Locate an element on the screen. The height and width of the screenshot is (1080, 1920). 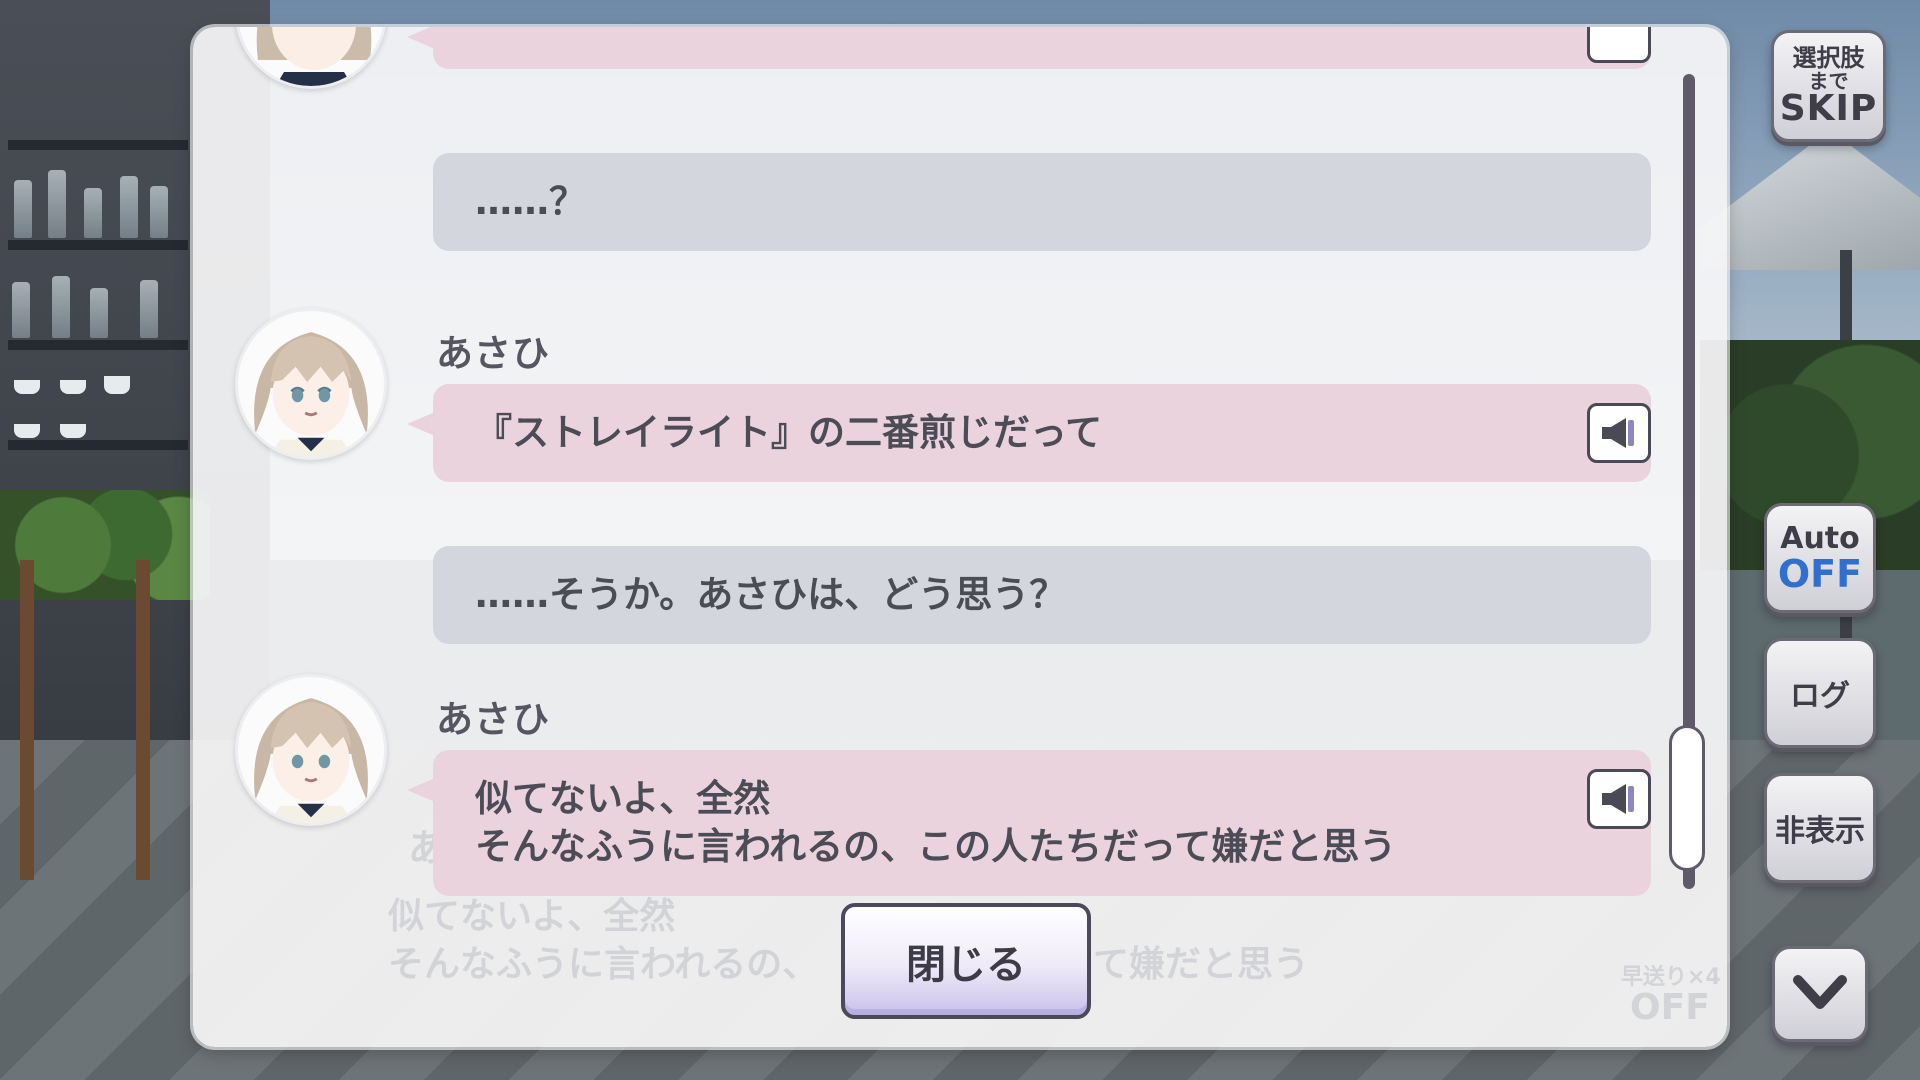
log-text: 似てないよ、全然 is located at coordinates (623, 798).